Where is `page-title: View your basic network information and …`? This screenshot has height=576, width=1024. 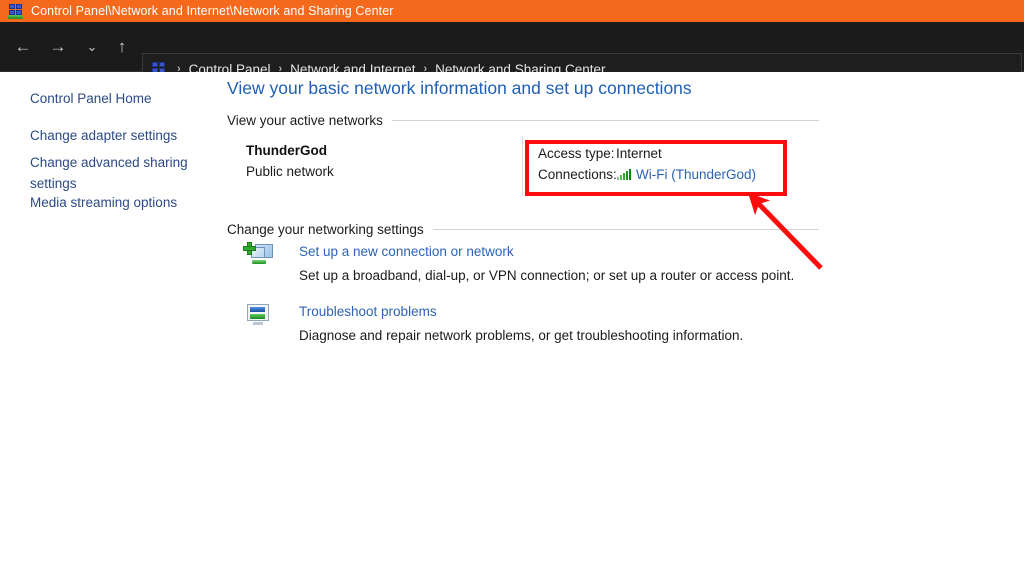 page-title: View your basic network information and … is located at coordinates (459, 88).